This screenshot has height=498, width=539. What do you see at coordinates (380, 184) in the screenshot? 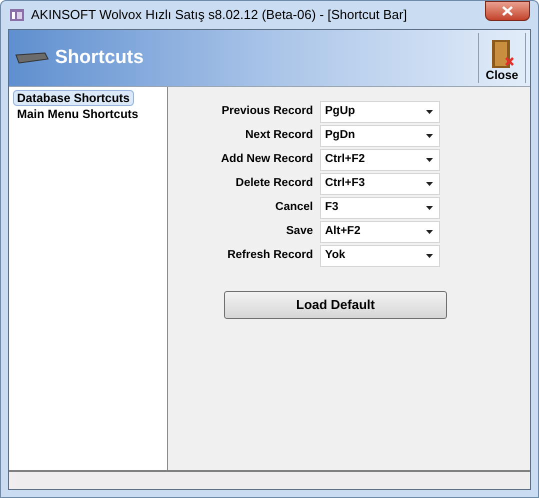
I see `shortcut-dropdown: Ctrl+F3` at bounding box center [380, 184].